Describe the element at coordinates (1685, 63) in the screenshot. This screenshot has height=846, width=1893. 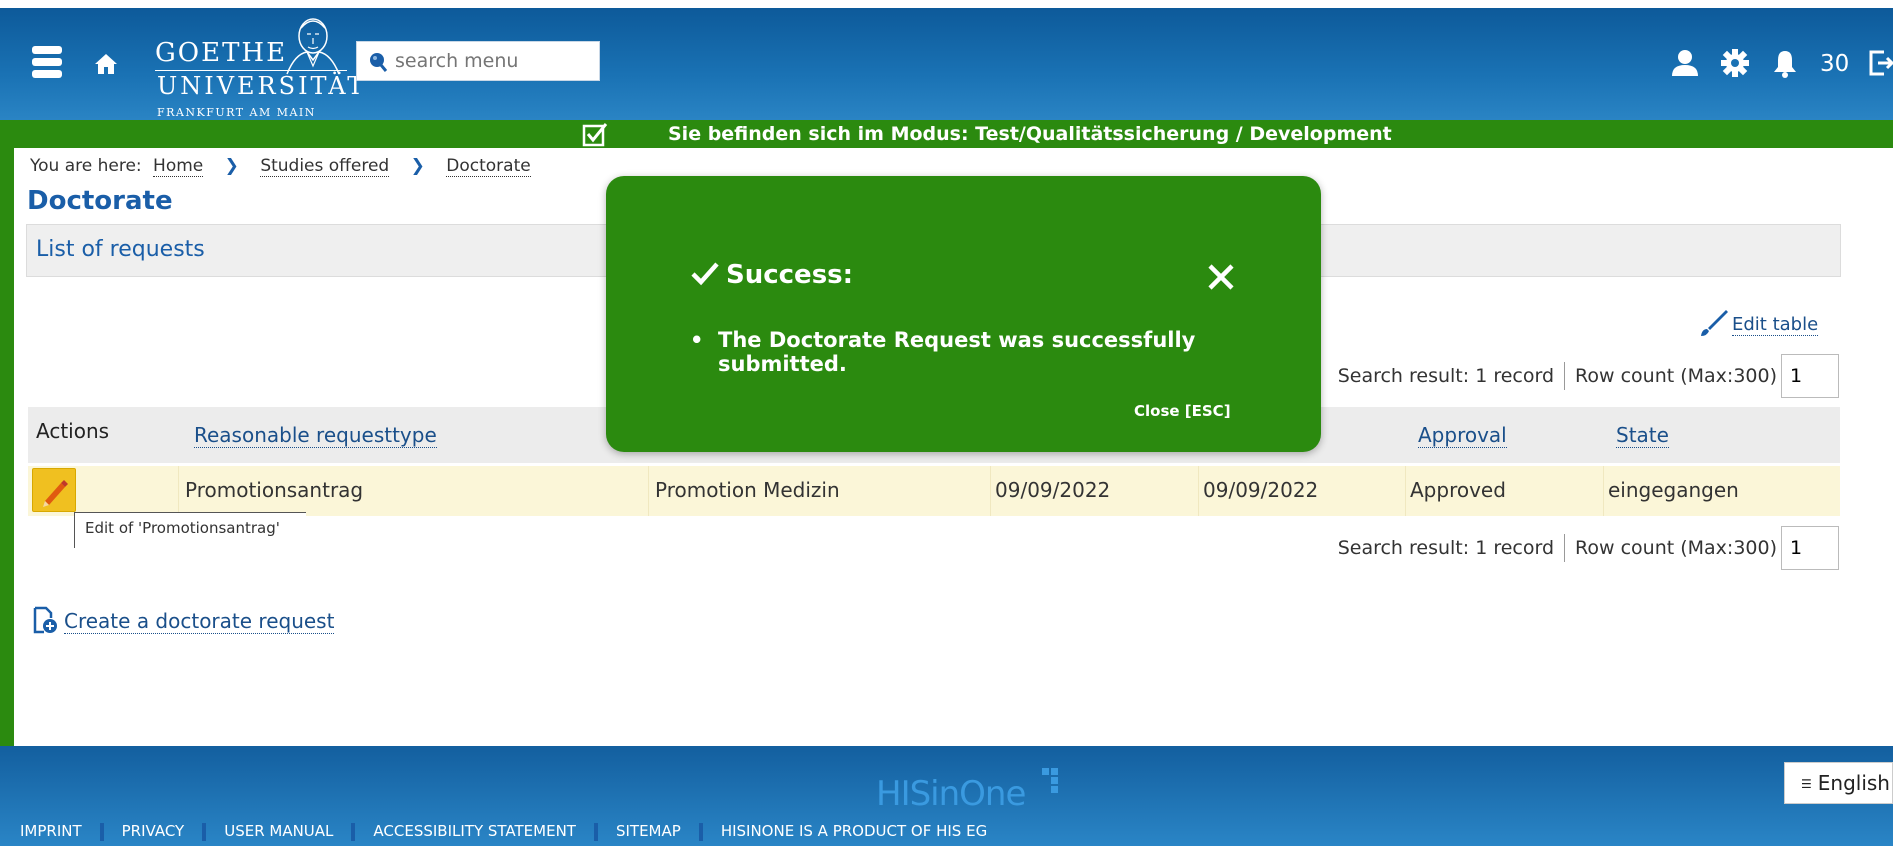
I see `user-icon` at that location.